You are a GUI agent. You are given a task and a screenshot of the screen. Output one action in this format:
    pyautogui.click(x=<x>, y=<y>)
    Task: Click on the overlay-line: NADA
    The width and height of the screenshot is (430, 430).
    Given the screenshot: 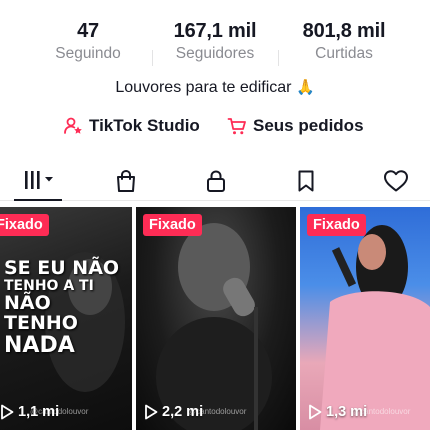 What is the action you would take?
    pyautogui.click(x=39, y=345)
    